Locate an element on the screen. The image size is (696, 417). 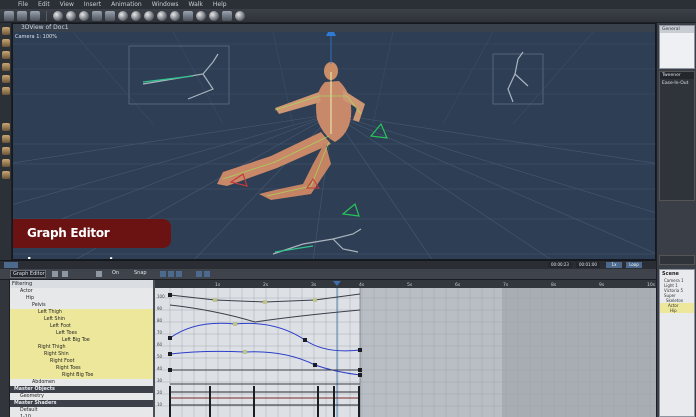
lasso-tool-icon is located at coordinates (22, 15).